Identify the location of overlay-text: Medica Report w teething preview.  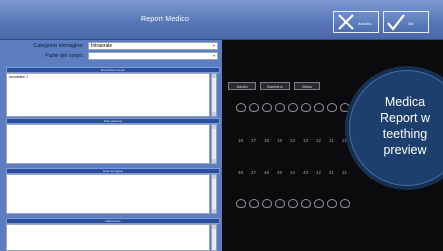
(399, 126).